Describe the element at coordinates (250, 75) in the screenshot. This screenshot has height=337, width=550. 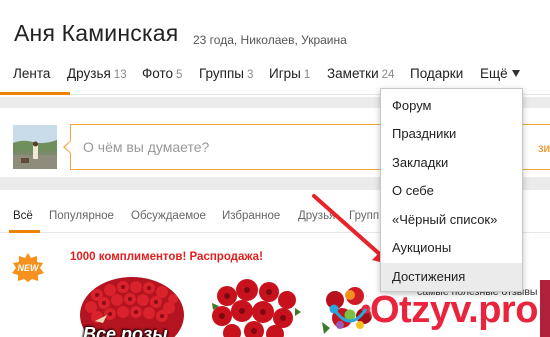
I see `nav-tab-count: 3` at that location.